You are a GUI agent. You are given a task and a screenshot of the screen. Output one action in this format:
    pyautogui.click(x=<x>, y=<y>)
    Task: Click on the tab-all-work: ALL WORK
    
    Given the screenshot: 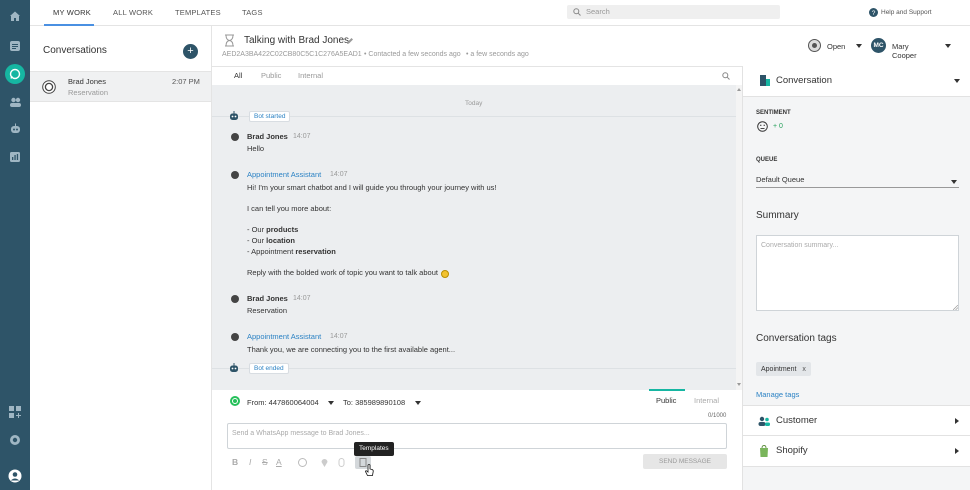 What is the action you would take?
    pyautogui.click(x=133, y=12)
    